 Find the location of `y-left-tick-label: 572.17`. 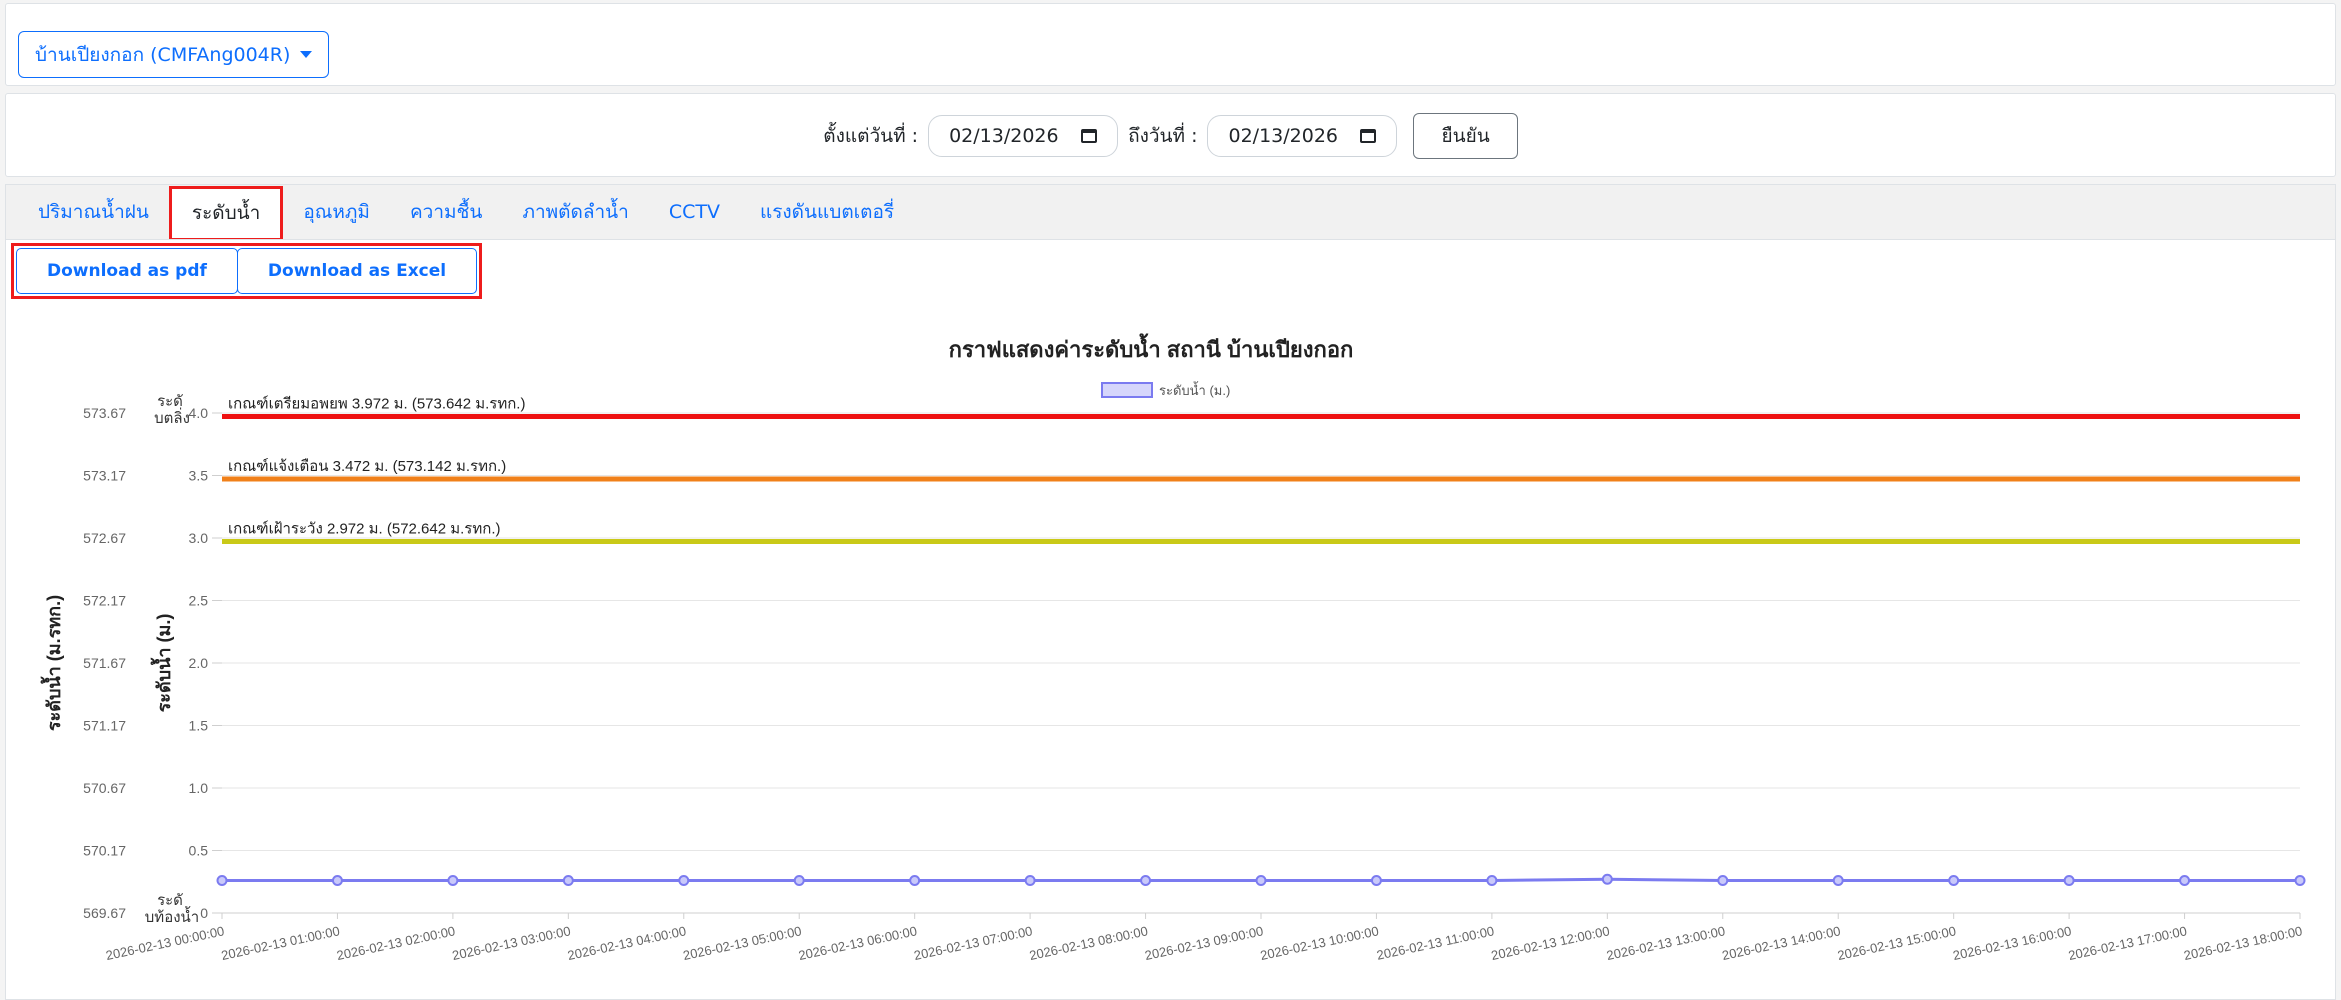

y-left-tick-label: 572.17 is located at coordinates (104, 601).